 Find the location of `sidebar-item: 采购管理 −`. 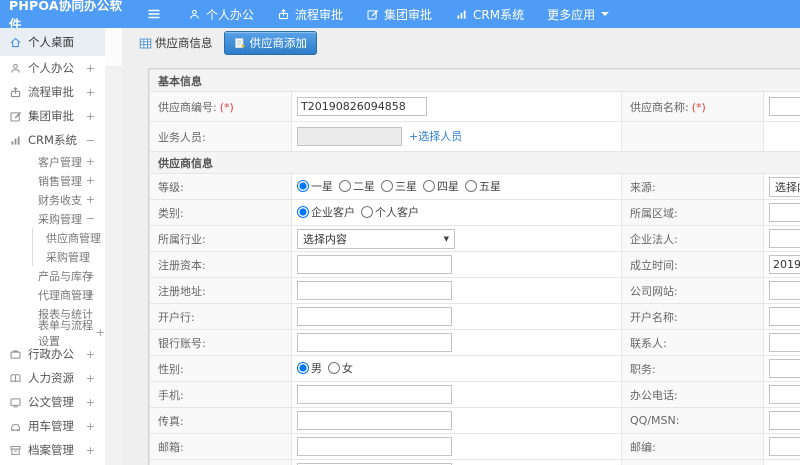

sidebar-item: 采购管理 − is located at coordinates (52, 218).